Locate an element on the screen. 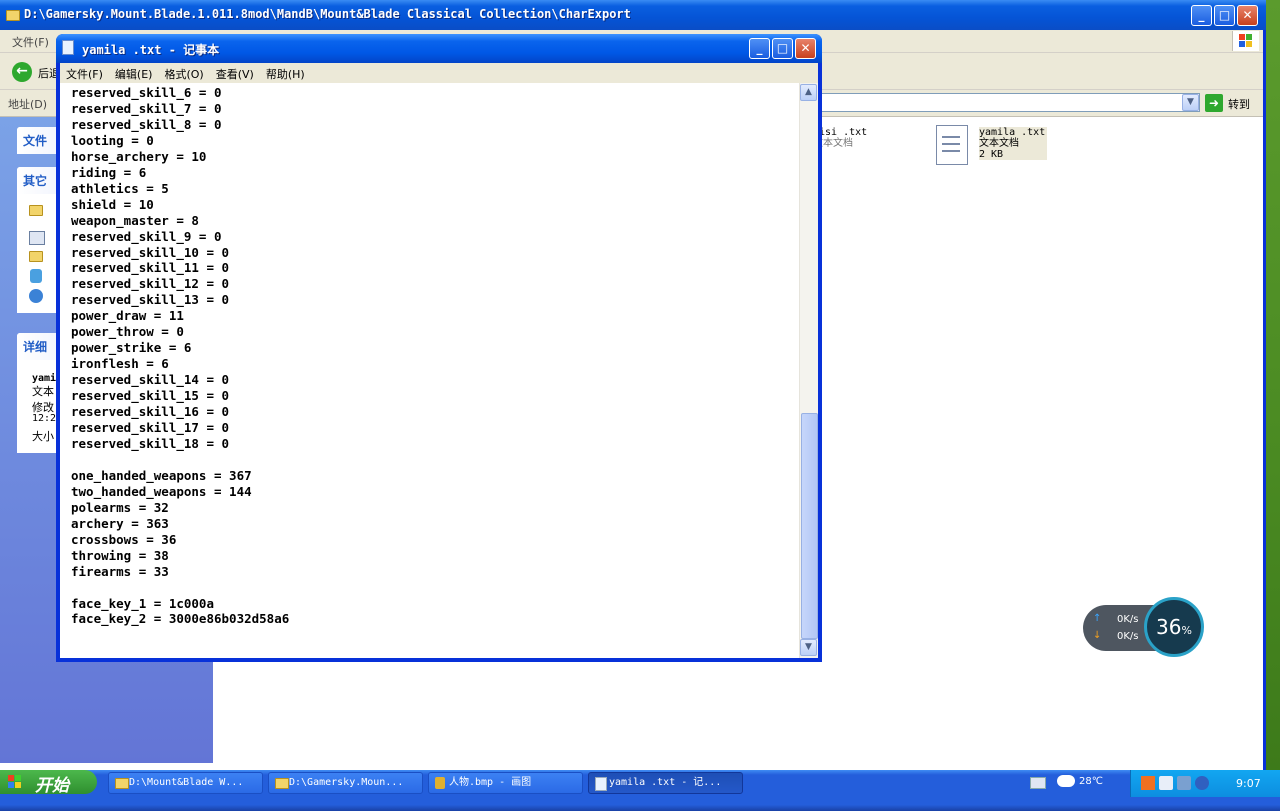 Image resolution: width=1280 pixels, height=811 pixels. memory-usage-gauge: 36% is located at coordinates (1174, 627).